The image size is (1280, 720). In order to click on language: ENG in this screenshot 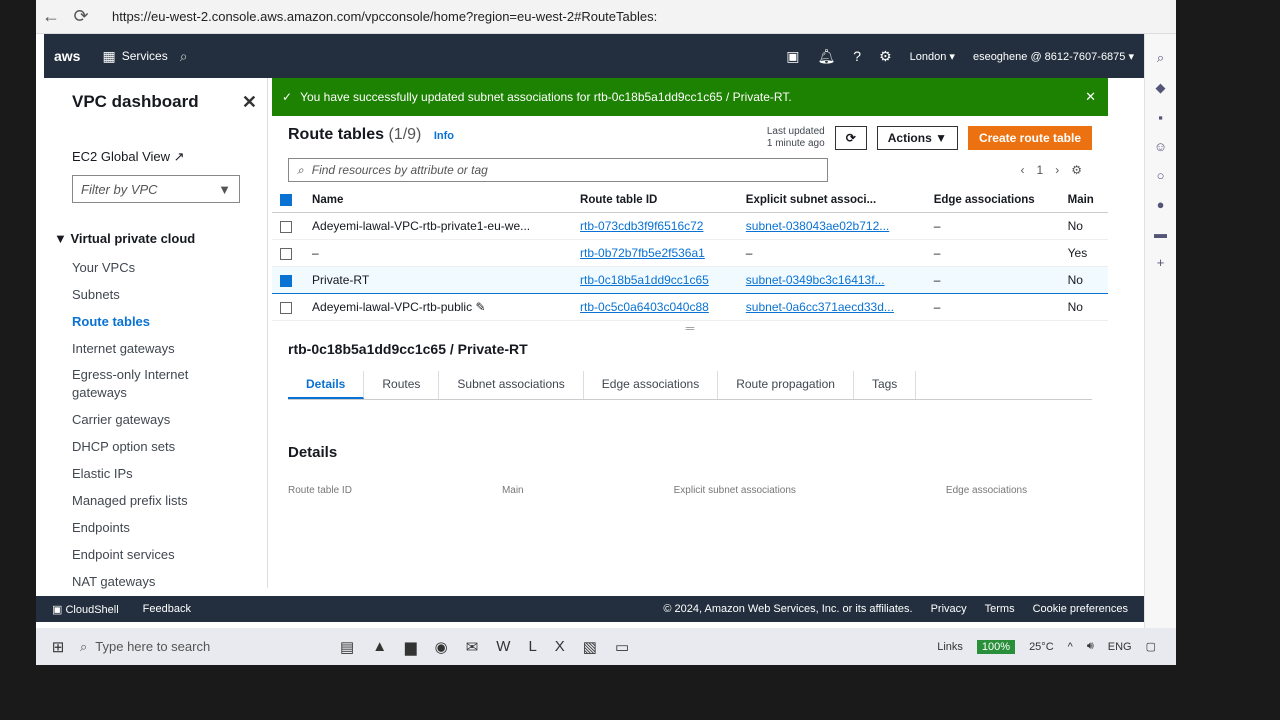, I will do `click(1120, 647)`.